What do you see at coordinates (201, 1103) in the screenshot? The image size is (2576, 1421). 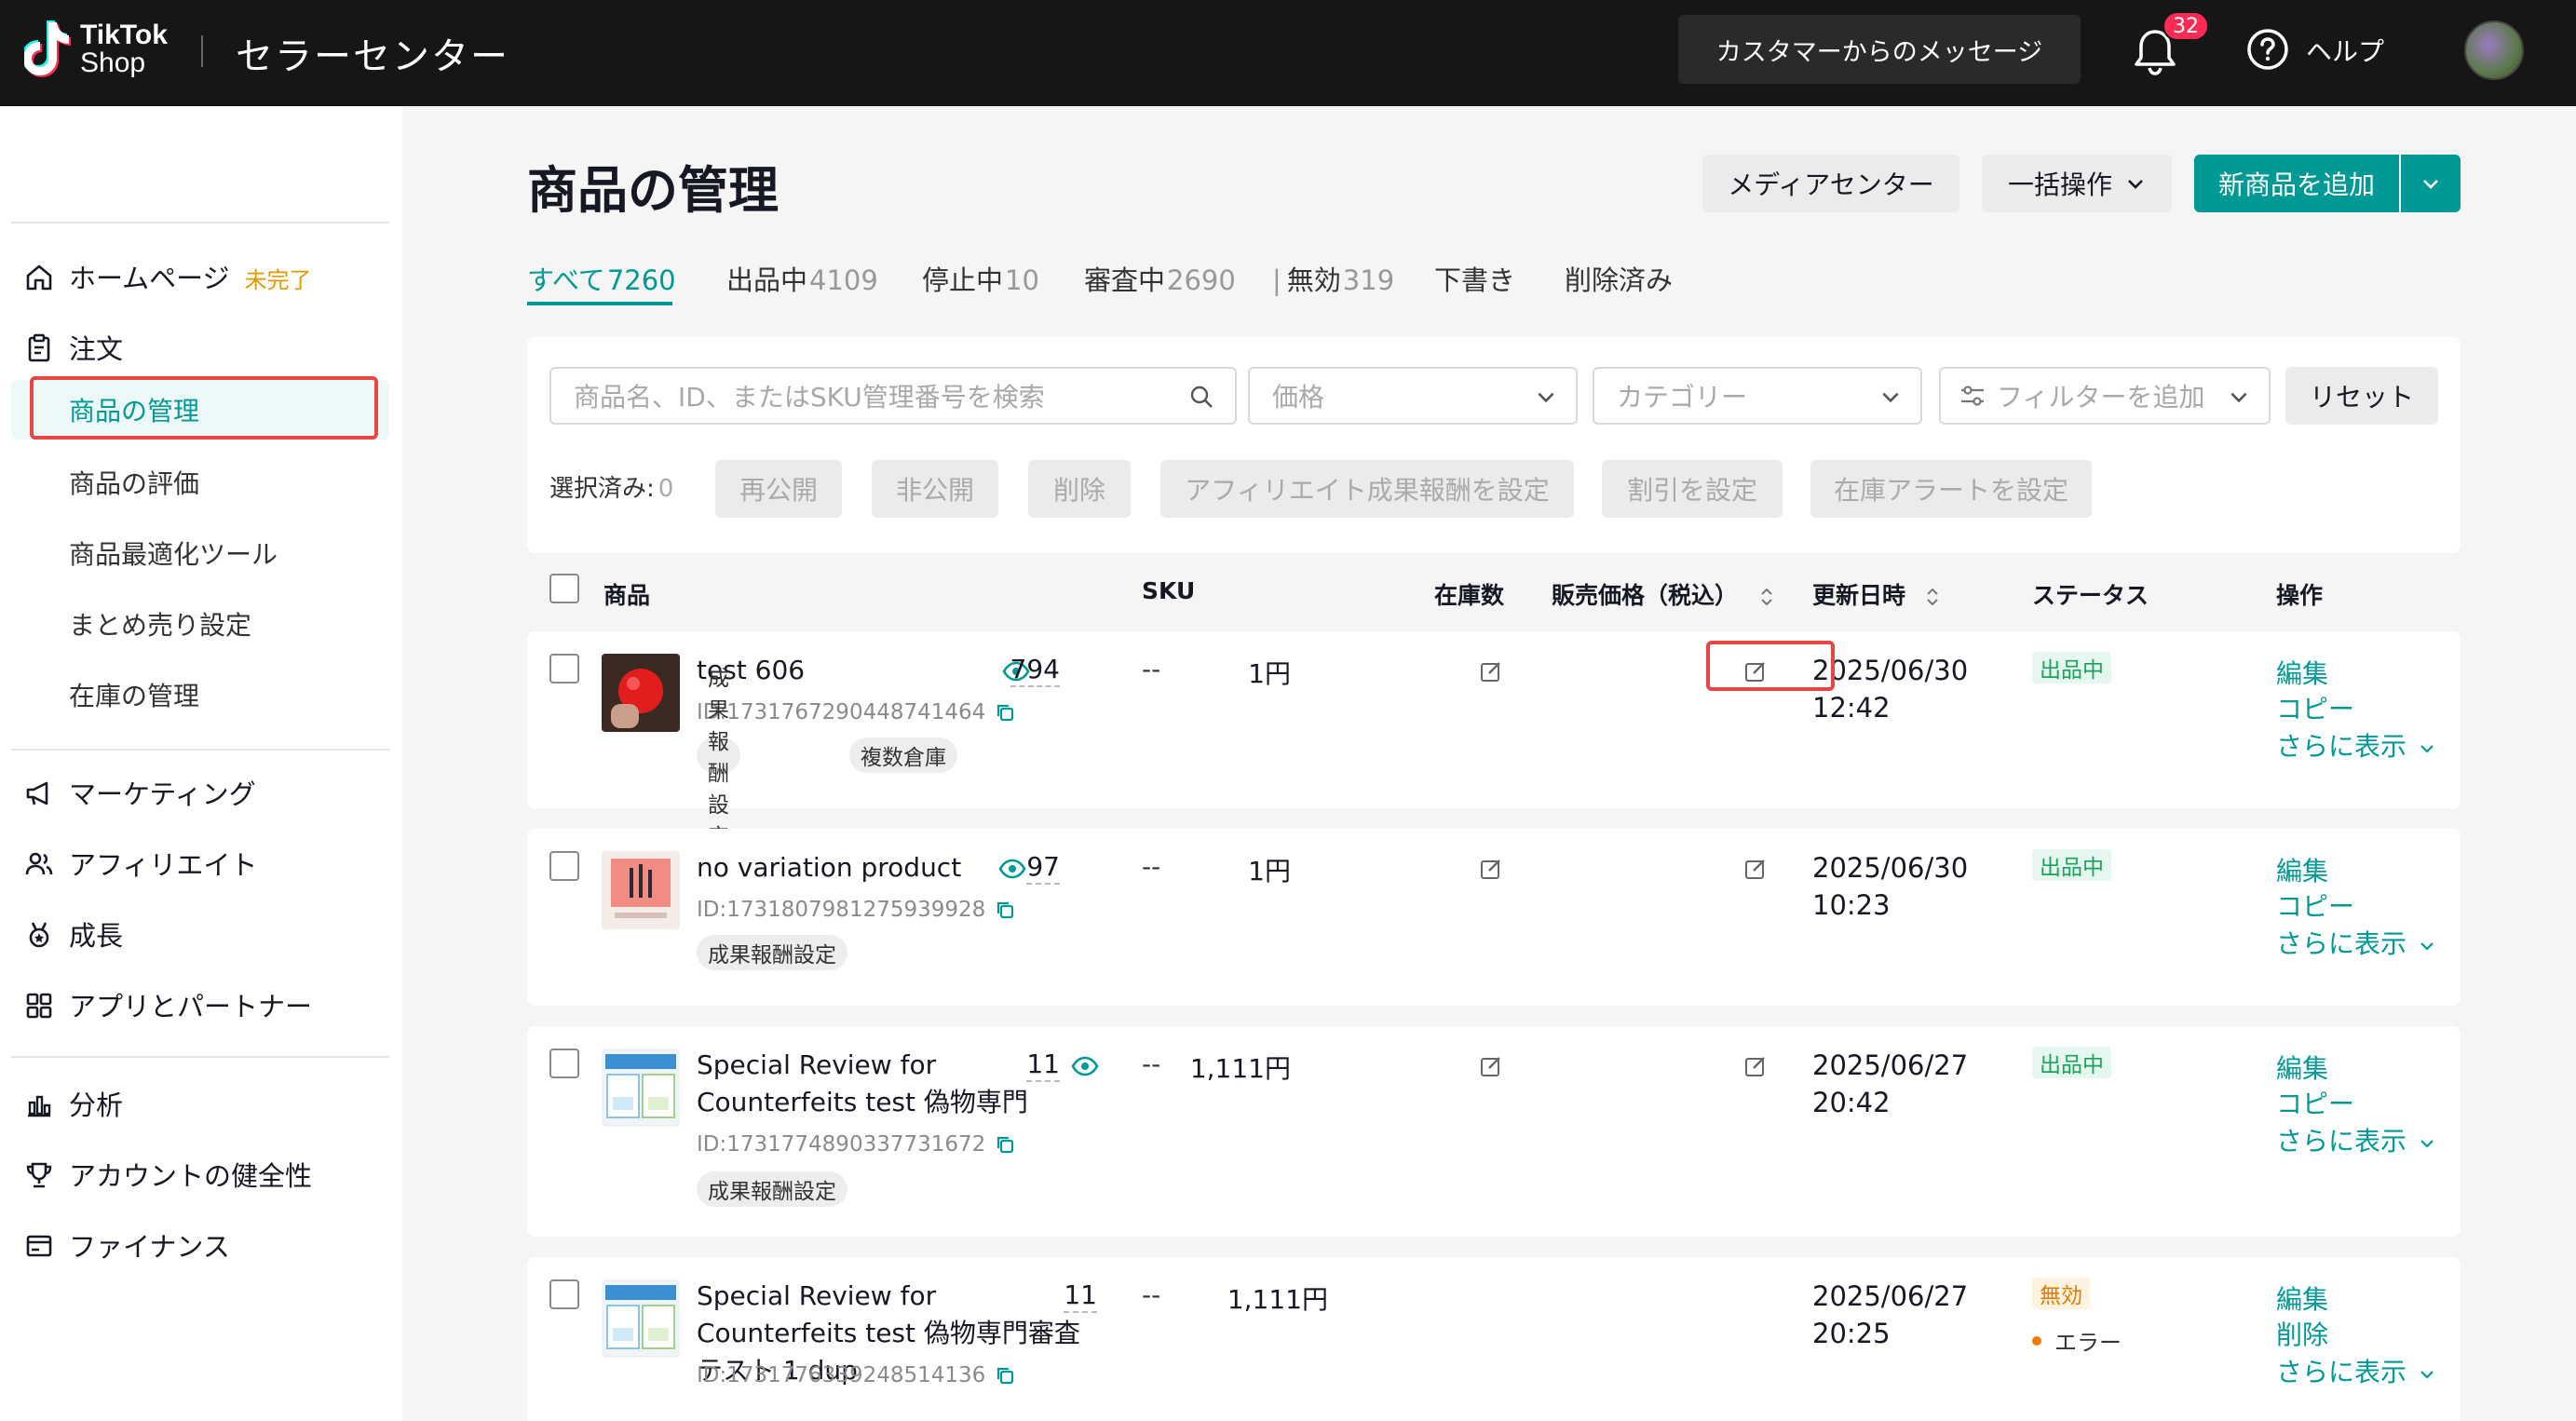 I see `sidebar-item-analytics: 分析` at bounding box center [201, 1103].